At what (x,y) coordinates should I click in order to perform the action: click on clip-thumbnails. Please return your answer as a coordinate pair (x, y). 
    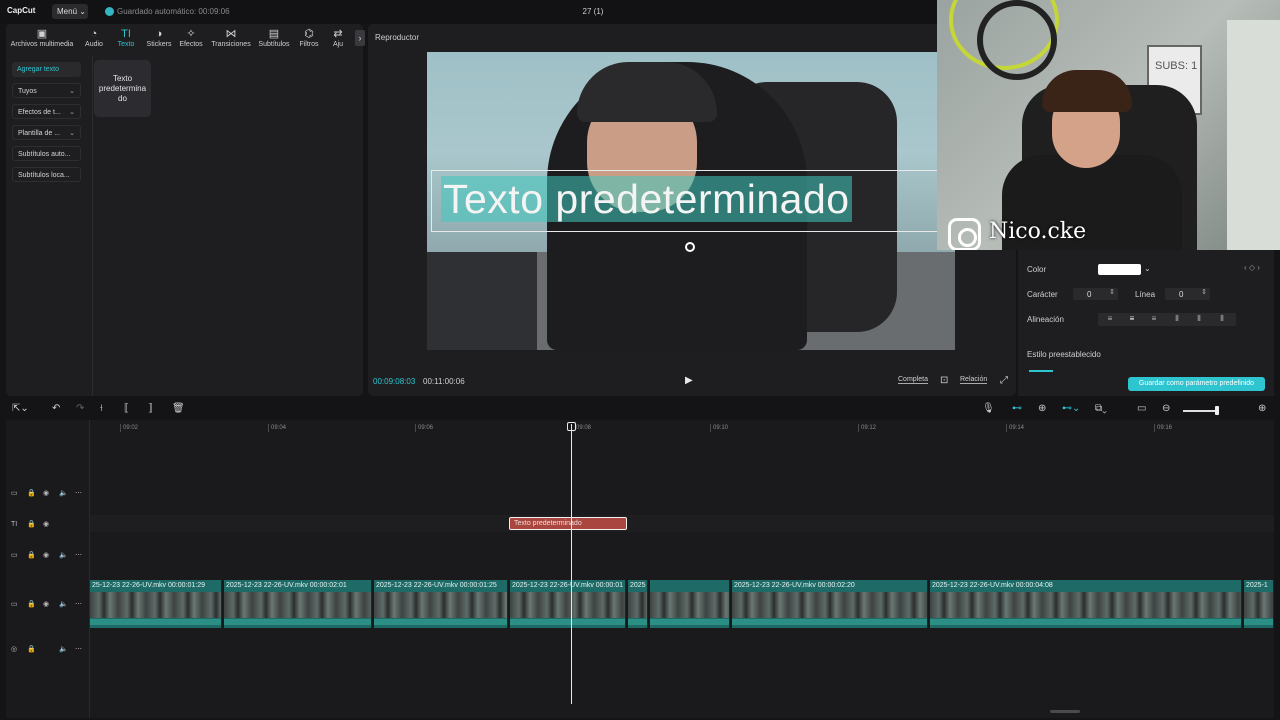
    Looking at the image, I should click on (689, 605).